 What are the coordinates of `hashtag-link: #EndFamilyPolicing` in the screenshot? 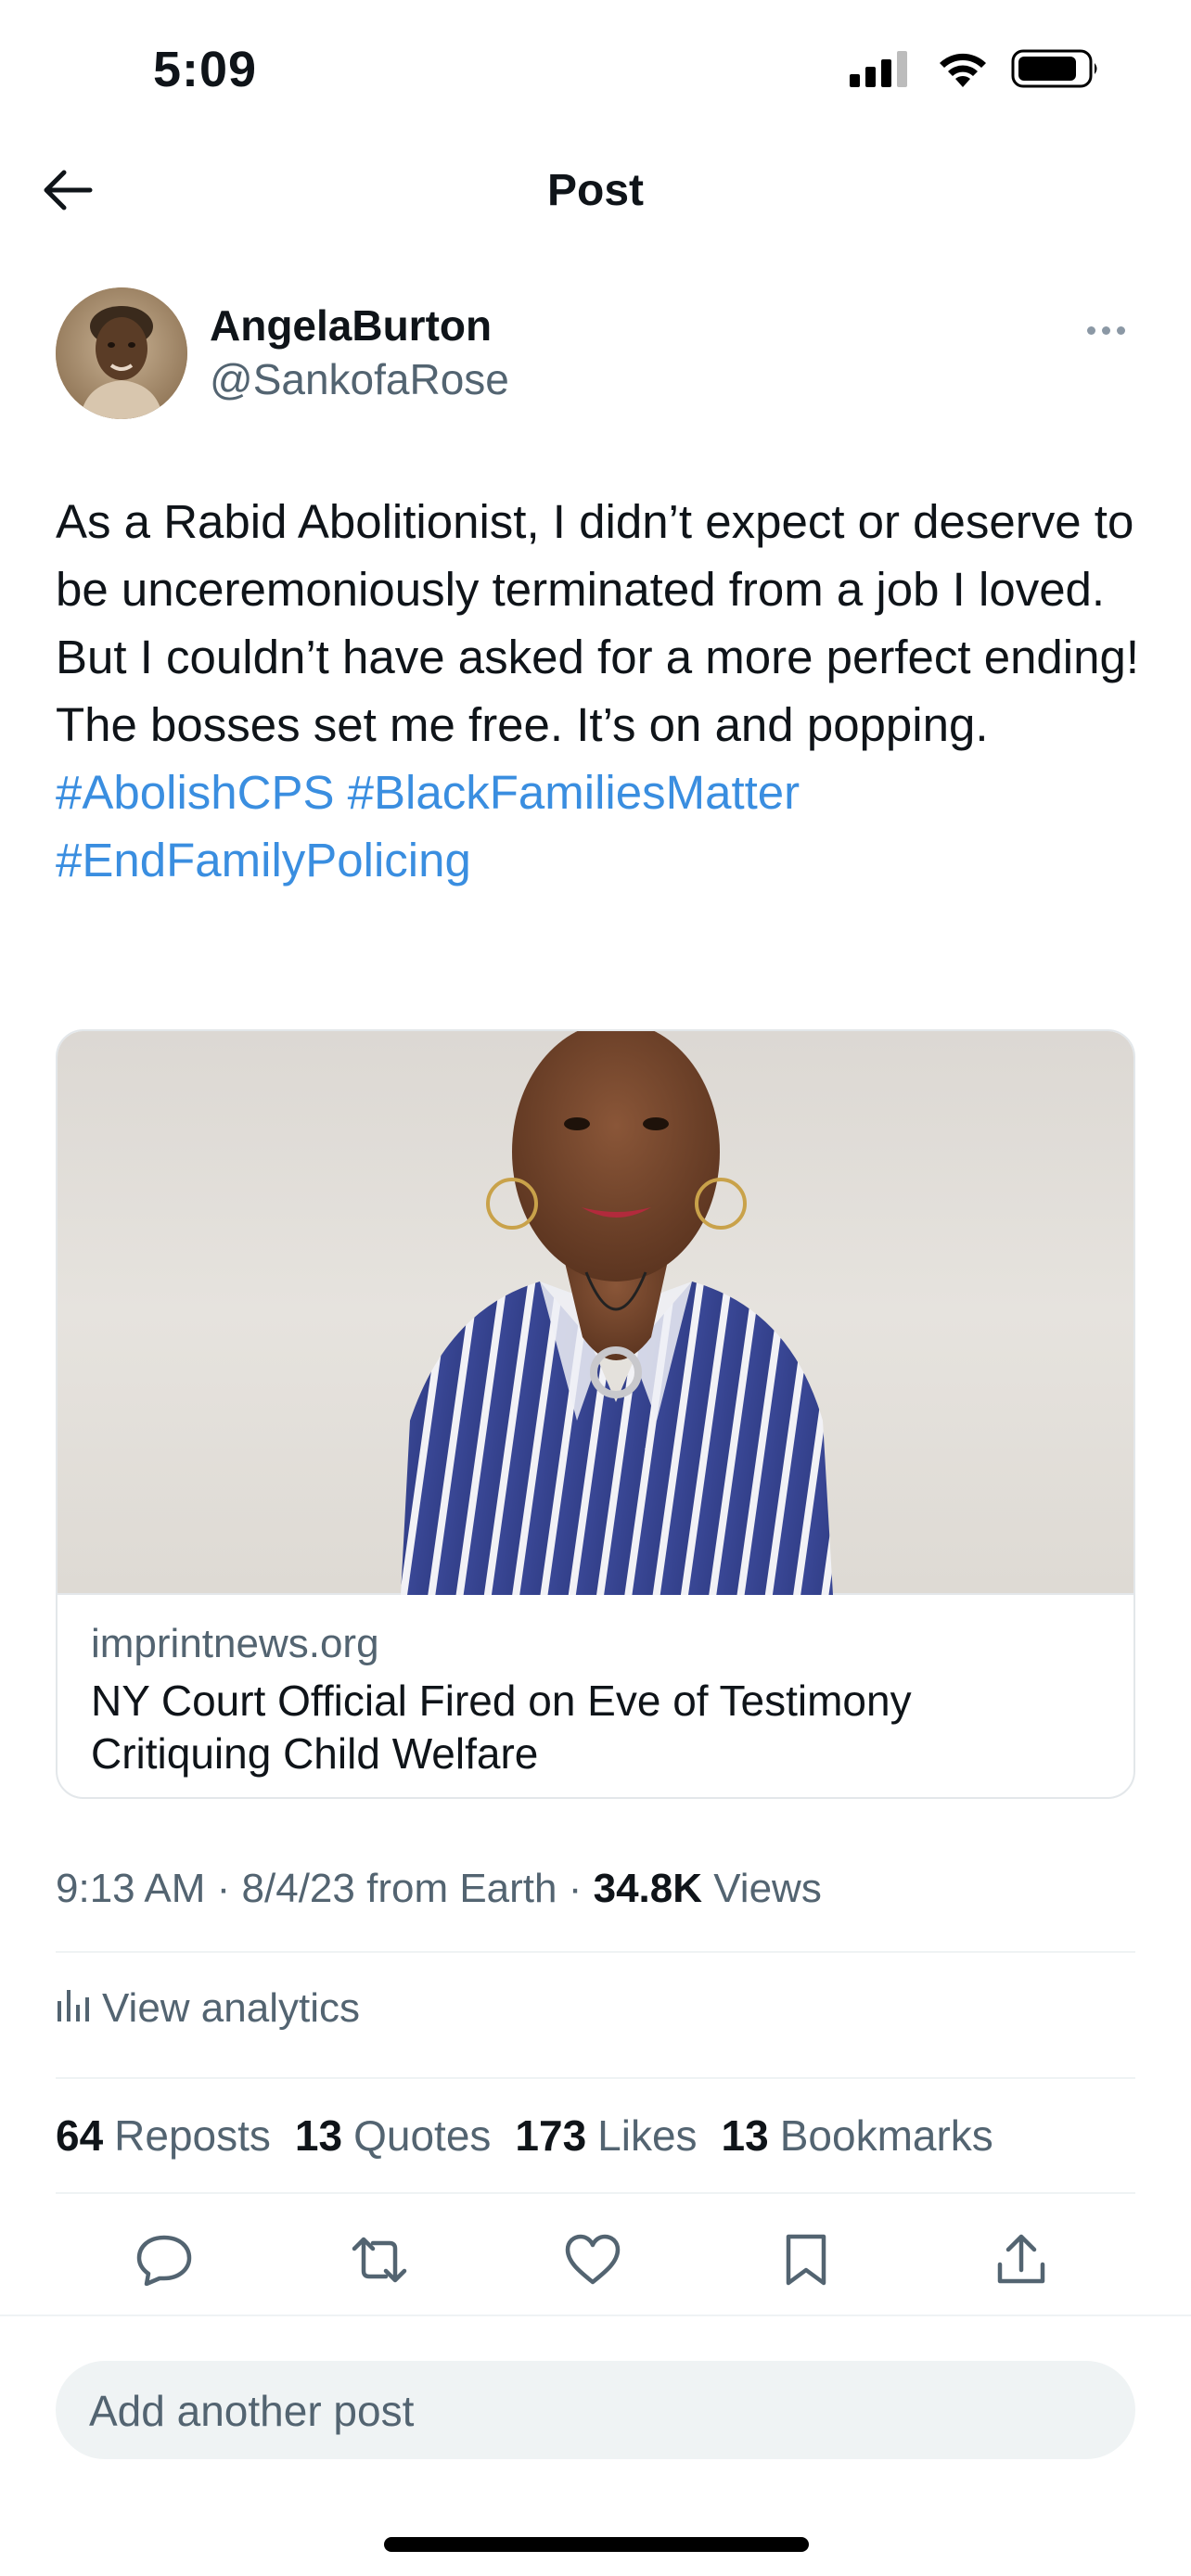 It's located at (263, 860).